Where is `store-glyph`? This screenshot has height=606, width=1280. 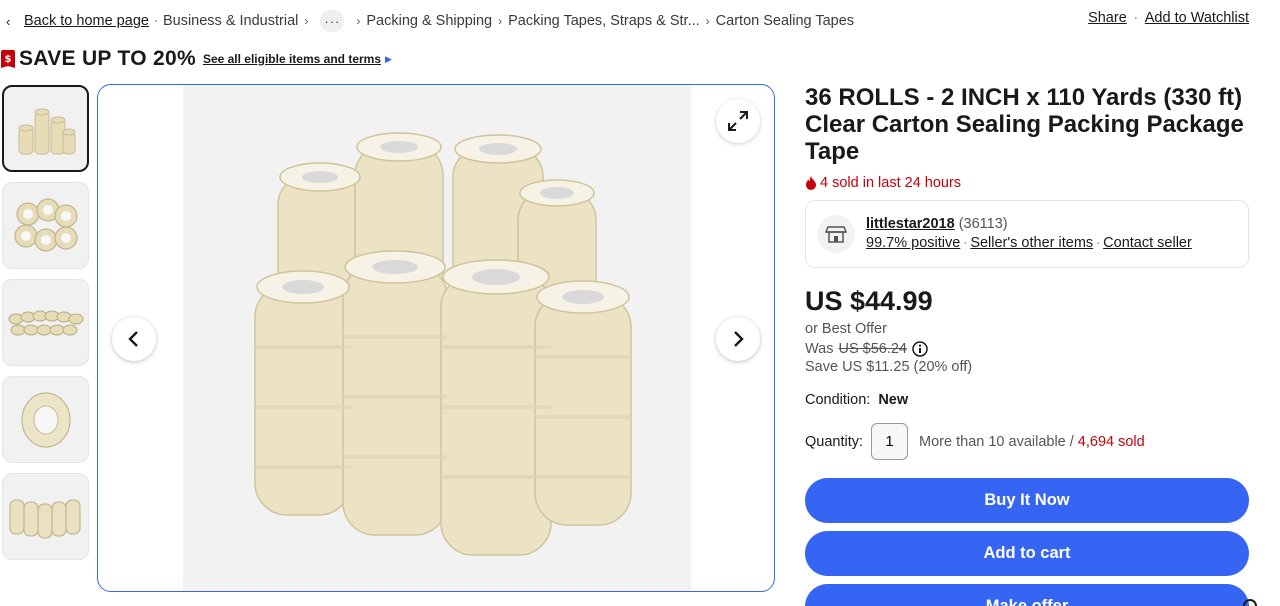
store-glyph is located at coordinates (836, 234).